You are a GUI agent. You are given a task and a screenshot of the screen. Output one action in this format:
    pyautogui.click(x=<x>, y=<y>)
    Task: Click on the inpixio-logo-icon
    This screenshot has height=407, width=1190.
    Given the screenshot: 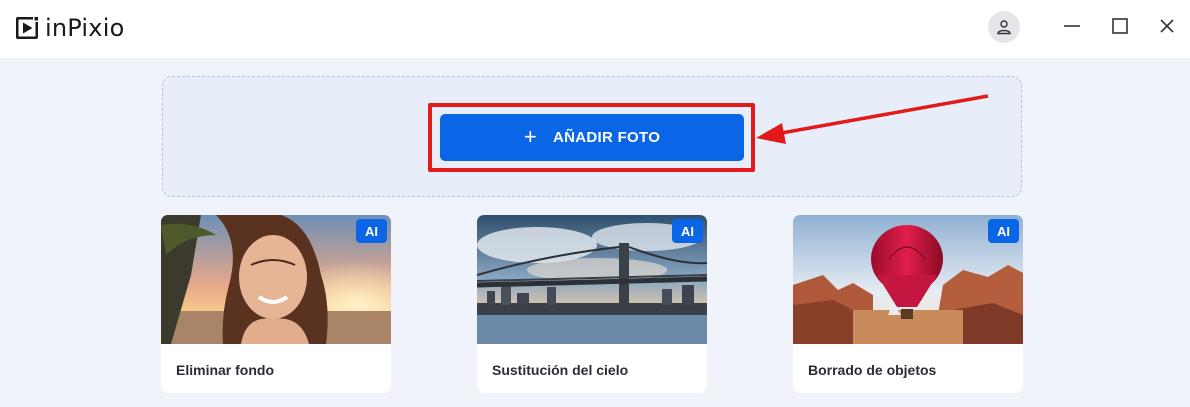 What is the action you would take?
    pyautogui.click(x=27, y=28)
    